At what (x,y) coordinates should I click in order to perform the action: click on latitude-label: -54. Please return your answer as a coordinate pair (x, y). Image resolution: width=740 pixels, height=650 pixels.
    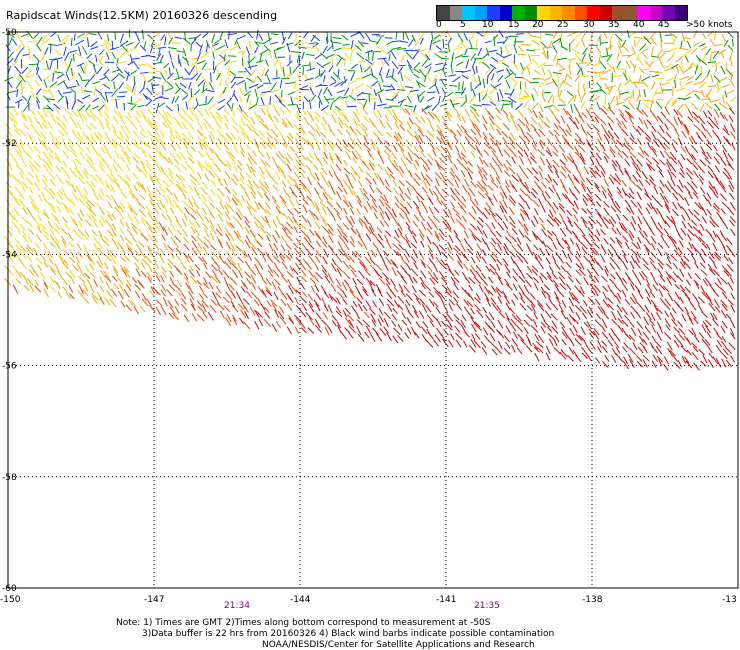
    Looking at the image, I should click on (9, 255).